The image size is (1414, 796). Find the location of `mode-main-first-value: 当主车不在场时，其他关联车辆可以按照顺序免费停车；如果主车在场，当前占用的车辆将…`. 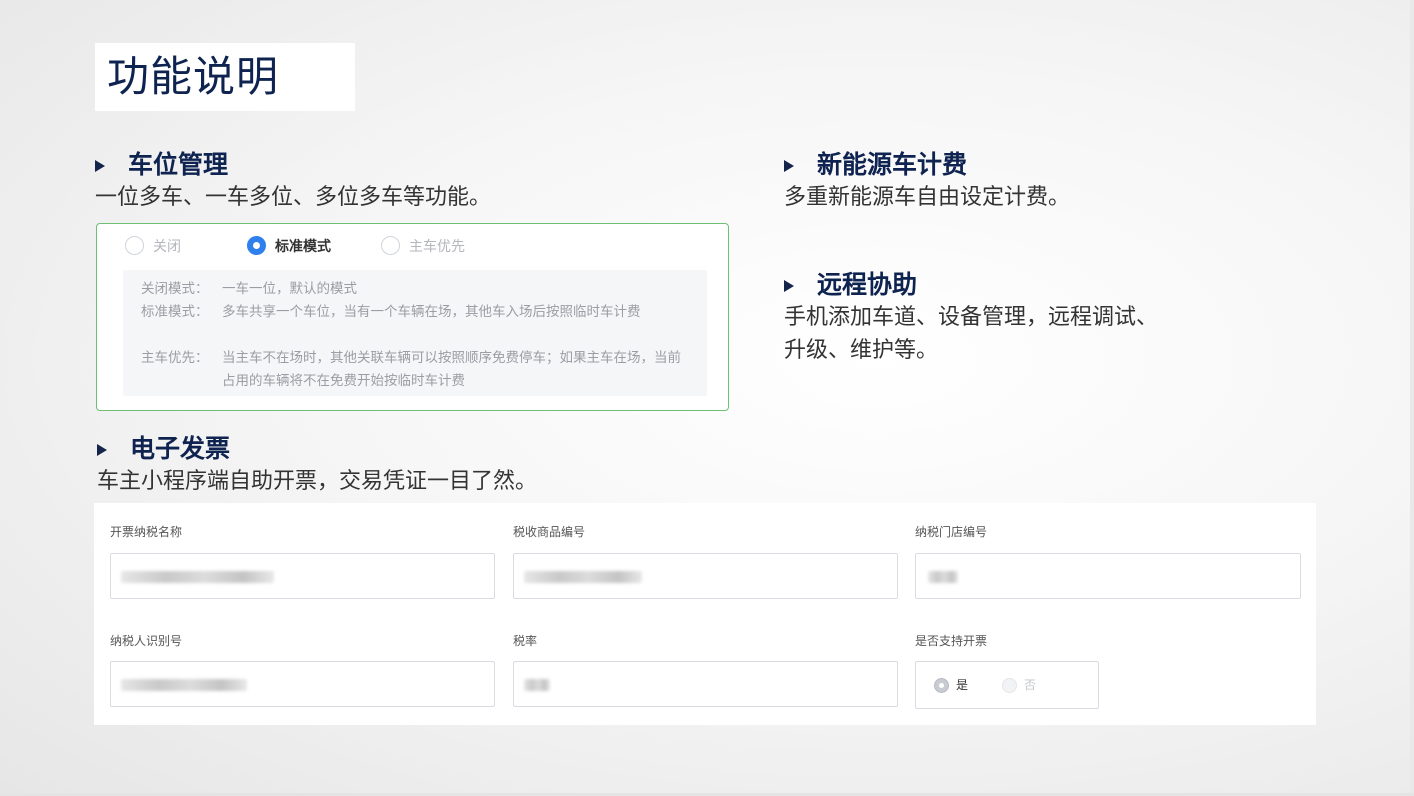

mode-main-first-value: 当主车不在场时，其他关联车辆可以按照顺序免费停车；如果主车在场，当前占用的车辆将… is located at coordinates (451, 369).